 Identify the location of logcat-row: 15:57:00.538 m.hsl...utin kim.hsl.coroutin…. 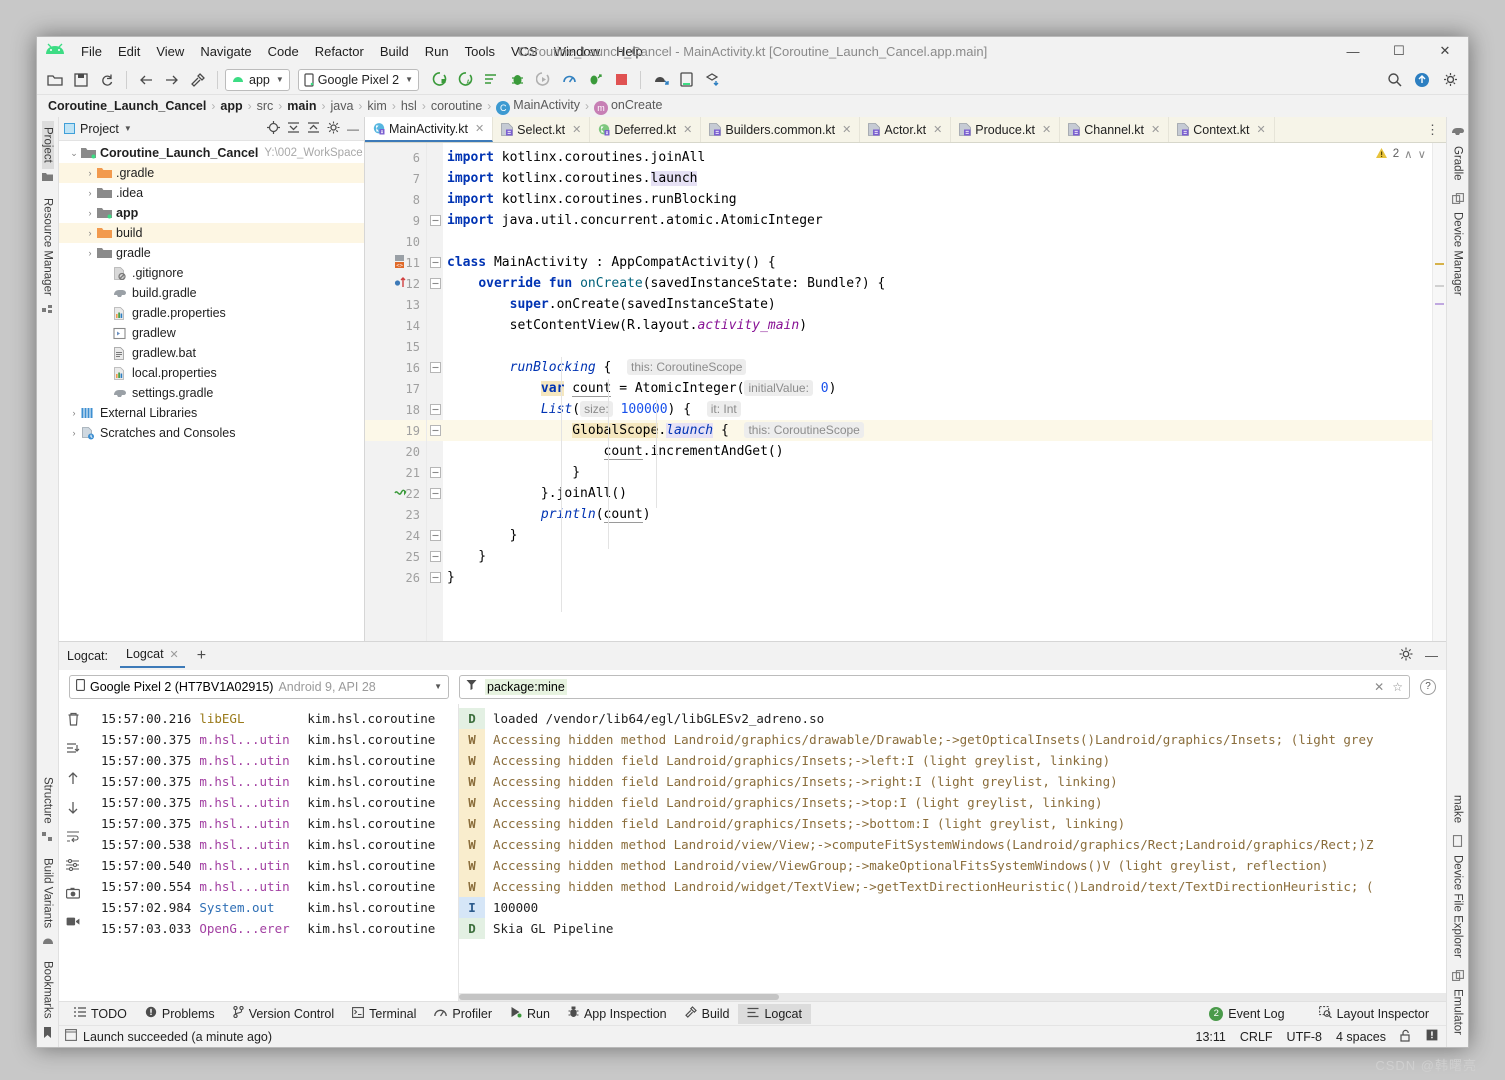
(272, 844).